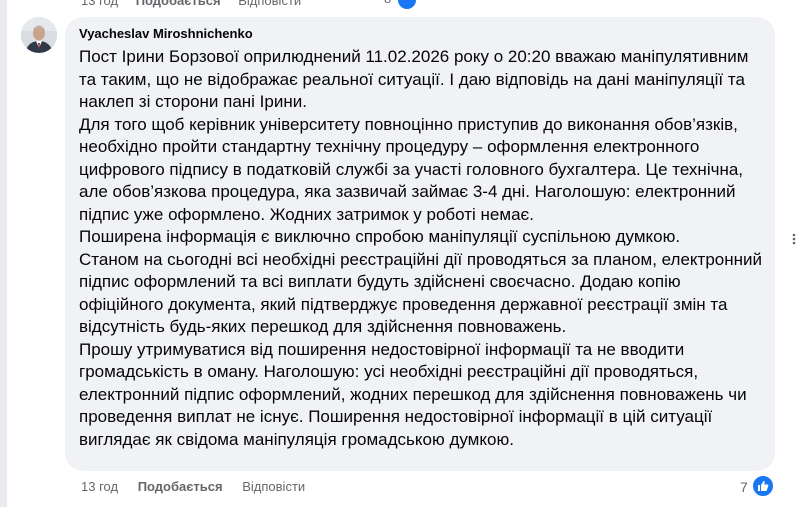 This screenshot has width=800, height=507. I want to click on reply-button: Відповісти, so click(273, 486).